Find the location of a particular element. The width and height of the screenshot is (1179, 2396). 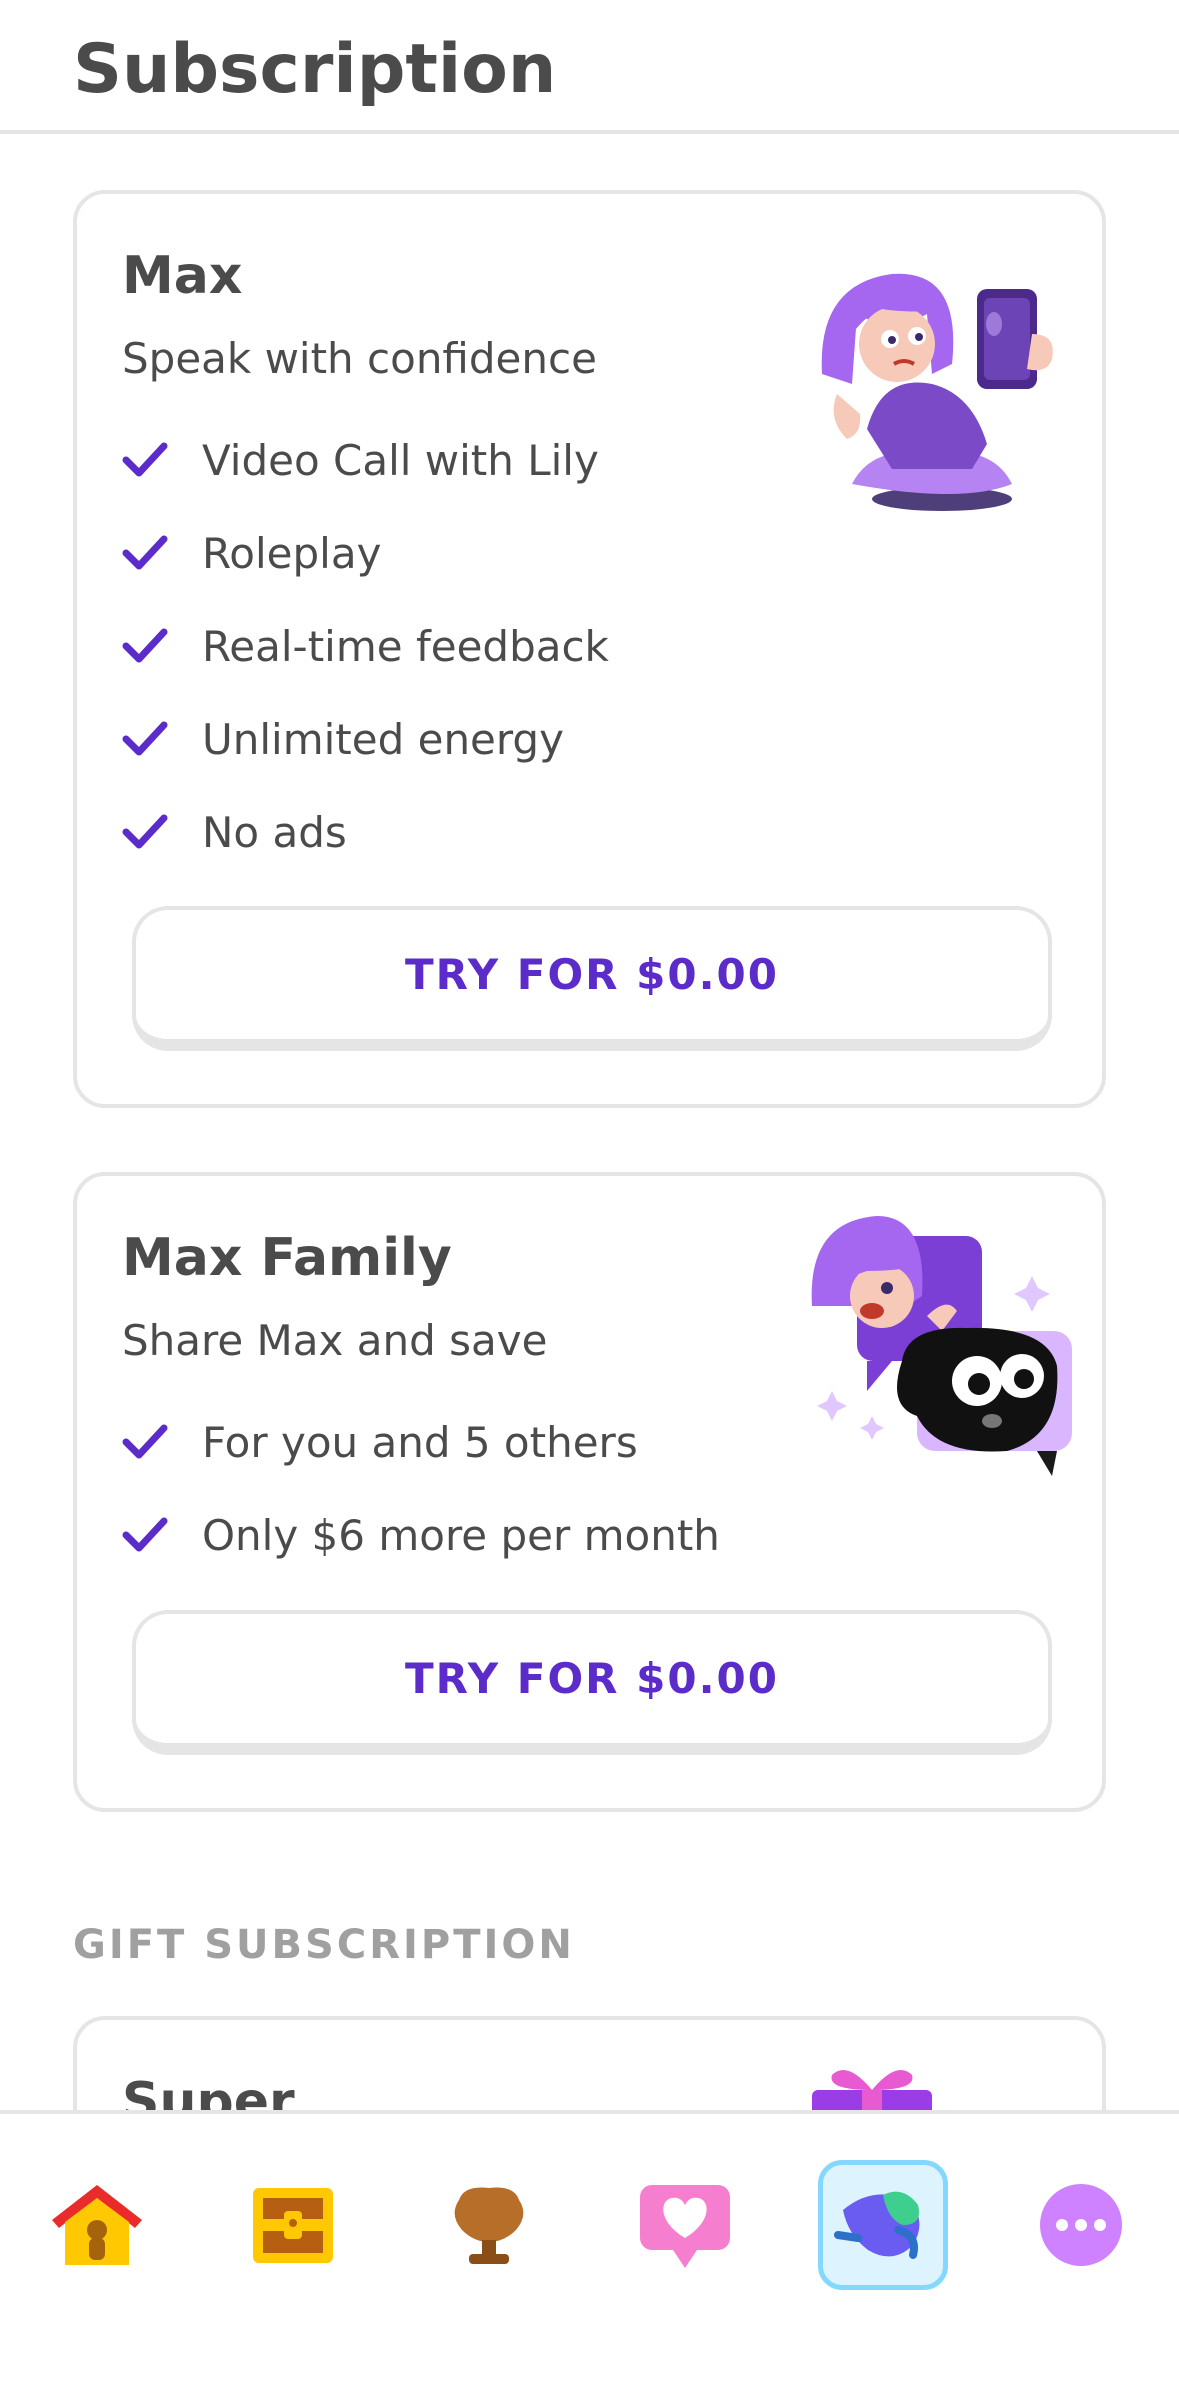

feature-item: Real-time feedback is located at coordinates (365, 646).